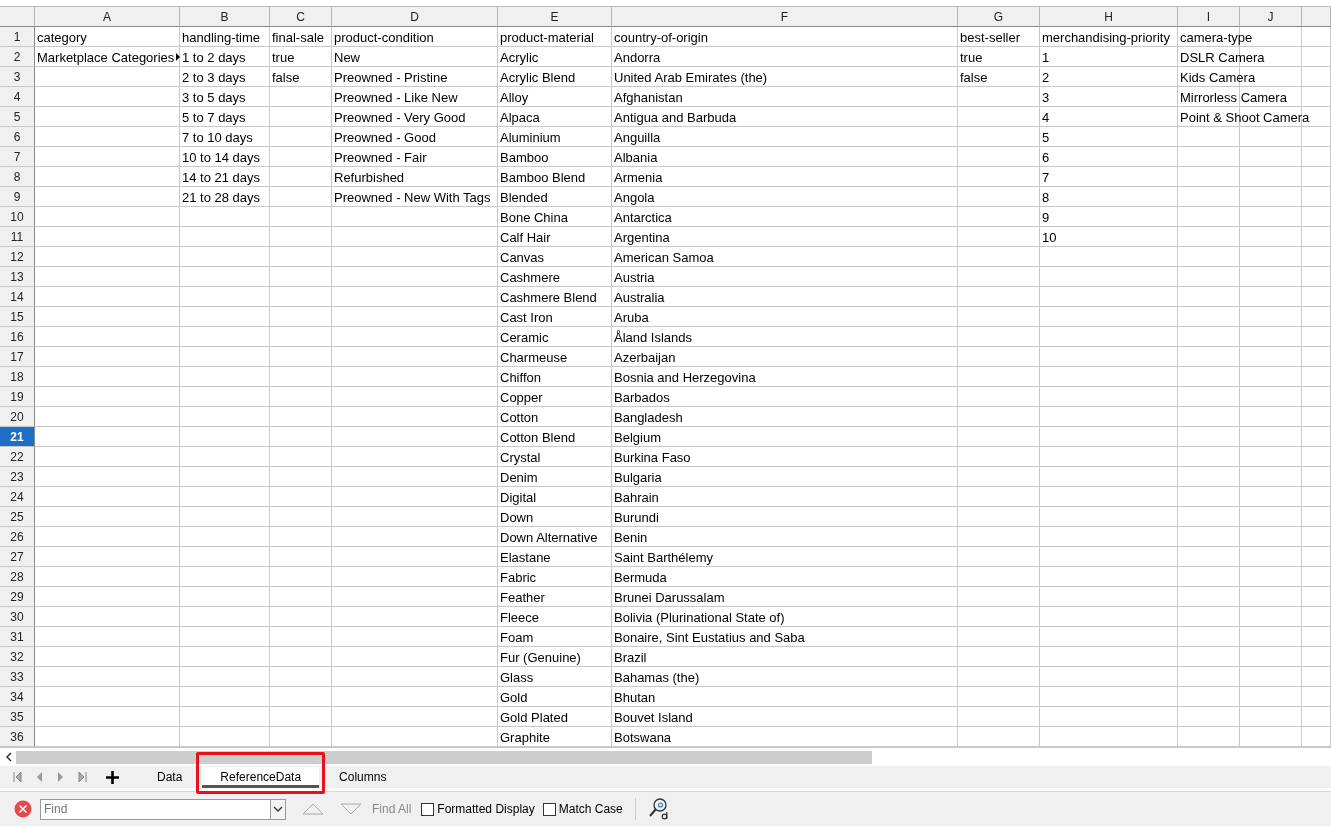  Describe the element at coordinates (415, 17) in the screenshot. I see `column-header: D` at that location.